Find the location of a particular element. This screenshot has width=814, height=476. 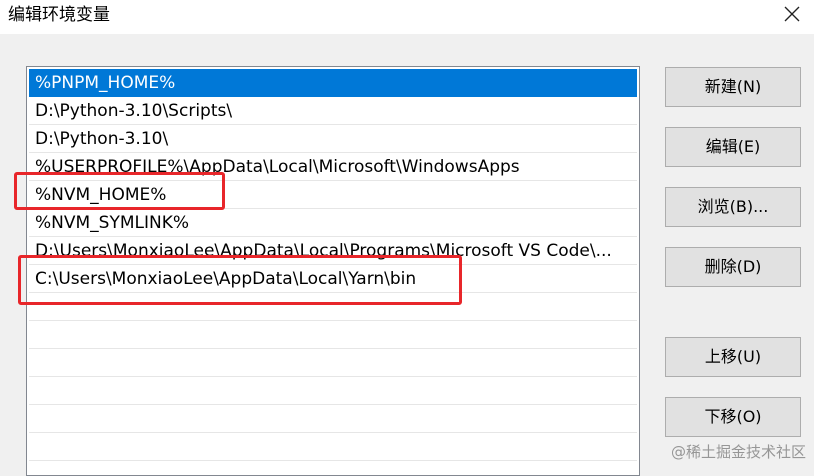

list-item-python: D:\Python-3.10\ is located at coordinates (333, 139).